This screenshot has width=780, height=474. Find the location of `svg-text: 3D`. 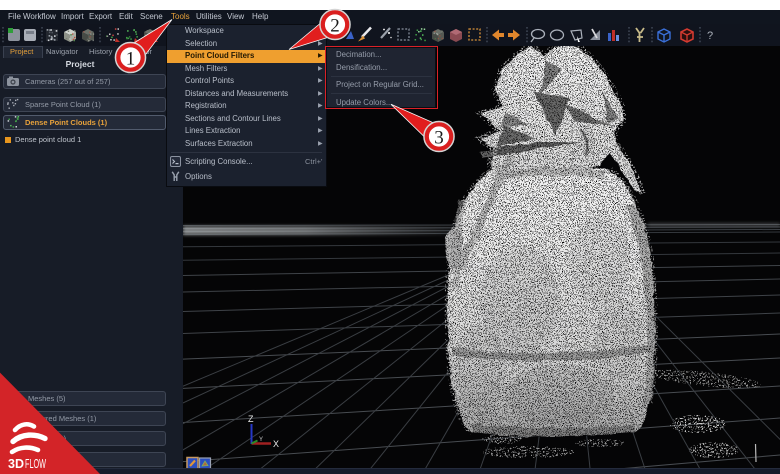

svg-text: 3D is located at coordinates (16, 464).